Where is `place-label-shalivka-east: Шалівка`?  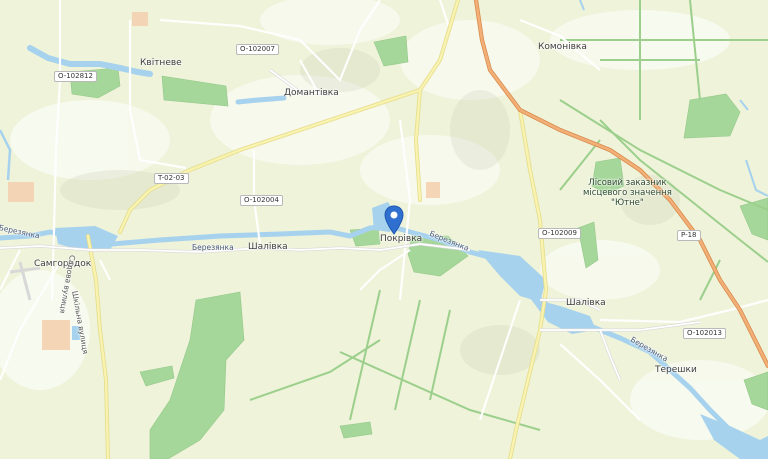 place-label-shalivka-east: Шалівка is located at coordinates (586, 303).